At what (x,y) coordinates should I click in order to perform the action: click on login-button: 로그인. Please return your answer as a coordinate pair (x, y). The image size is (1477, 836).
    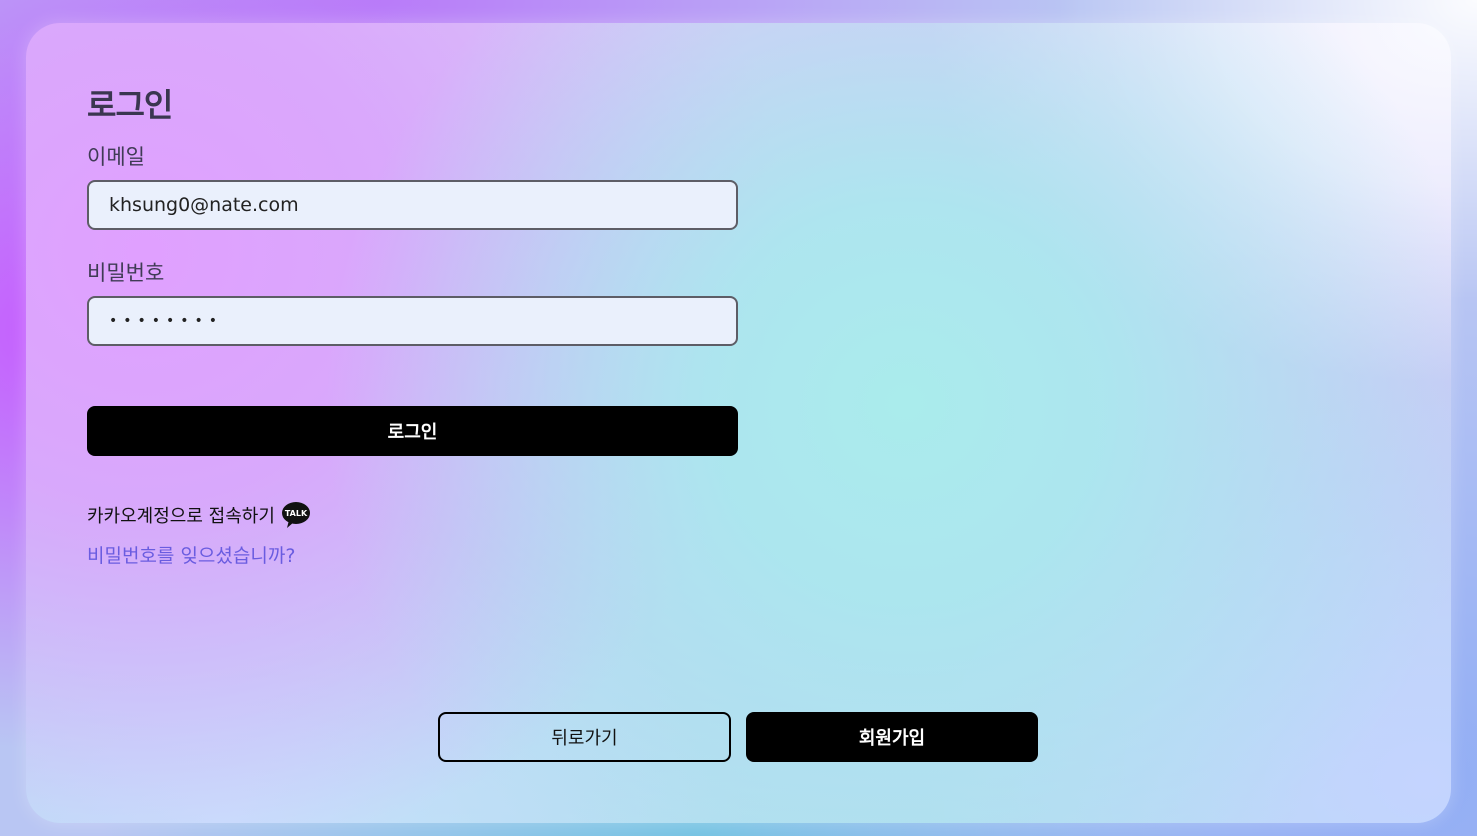
    Looking at the image, I should click on (412, 431).